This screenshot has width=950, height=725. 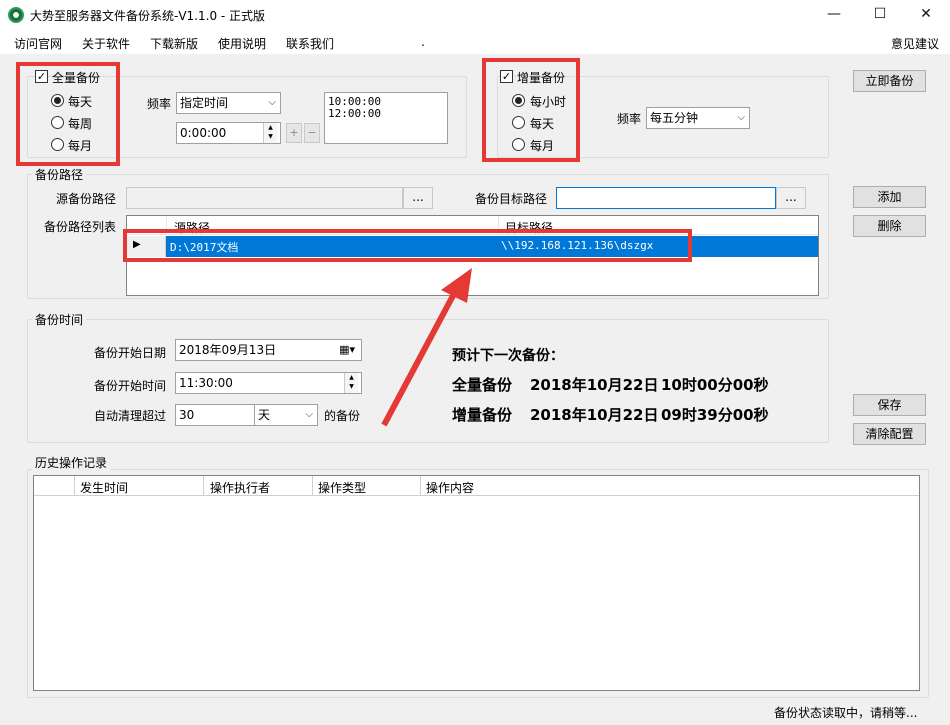 I want to click on full-backup-label: 全量备份, so click(x=76, y=78).